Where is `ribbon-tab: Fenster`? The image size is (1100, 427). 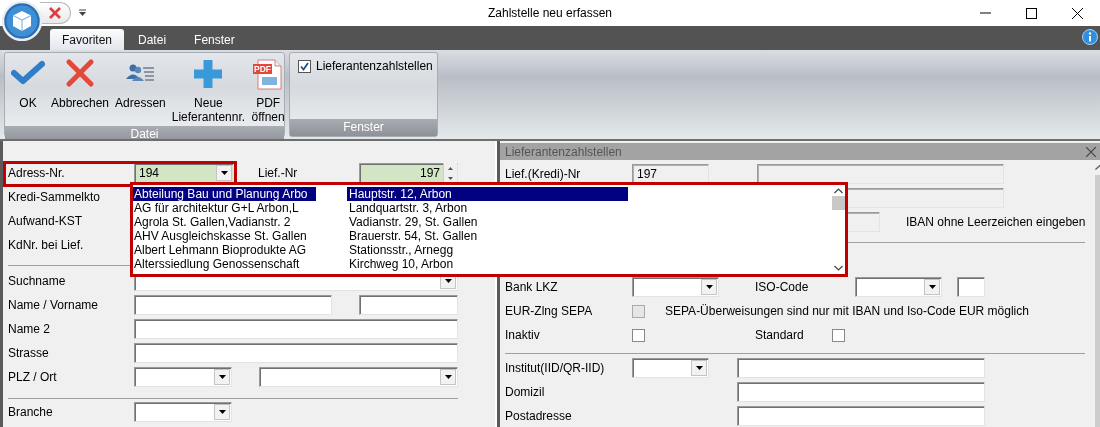
ribbon-tab: Fenster is located at coordinates (214, 39).